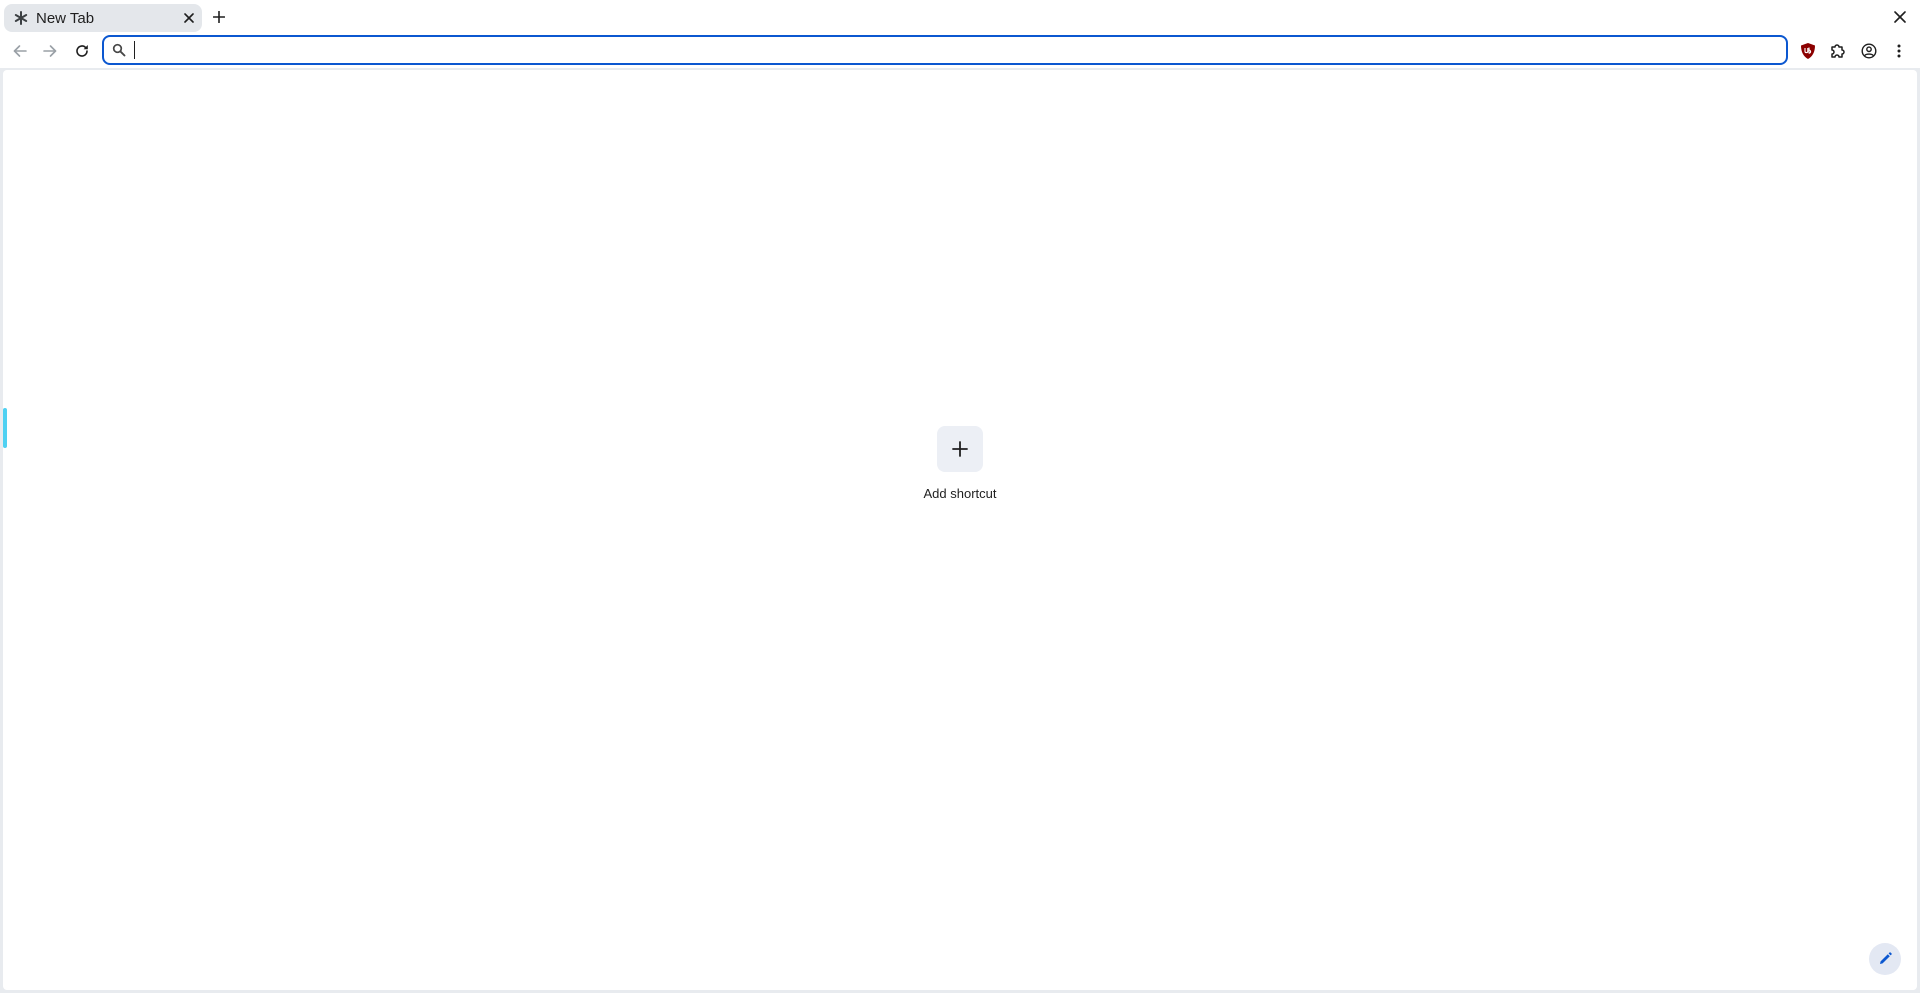  Describe the element at coordinates (65, 18) in the screenshot. I see `tab-title: New Tab` at that location.